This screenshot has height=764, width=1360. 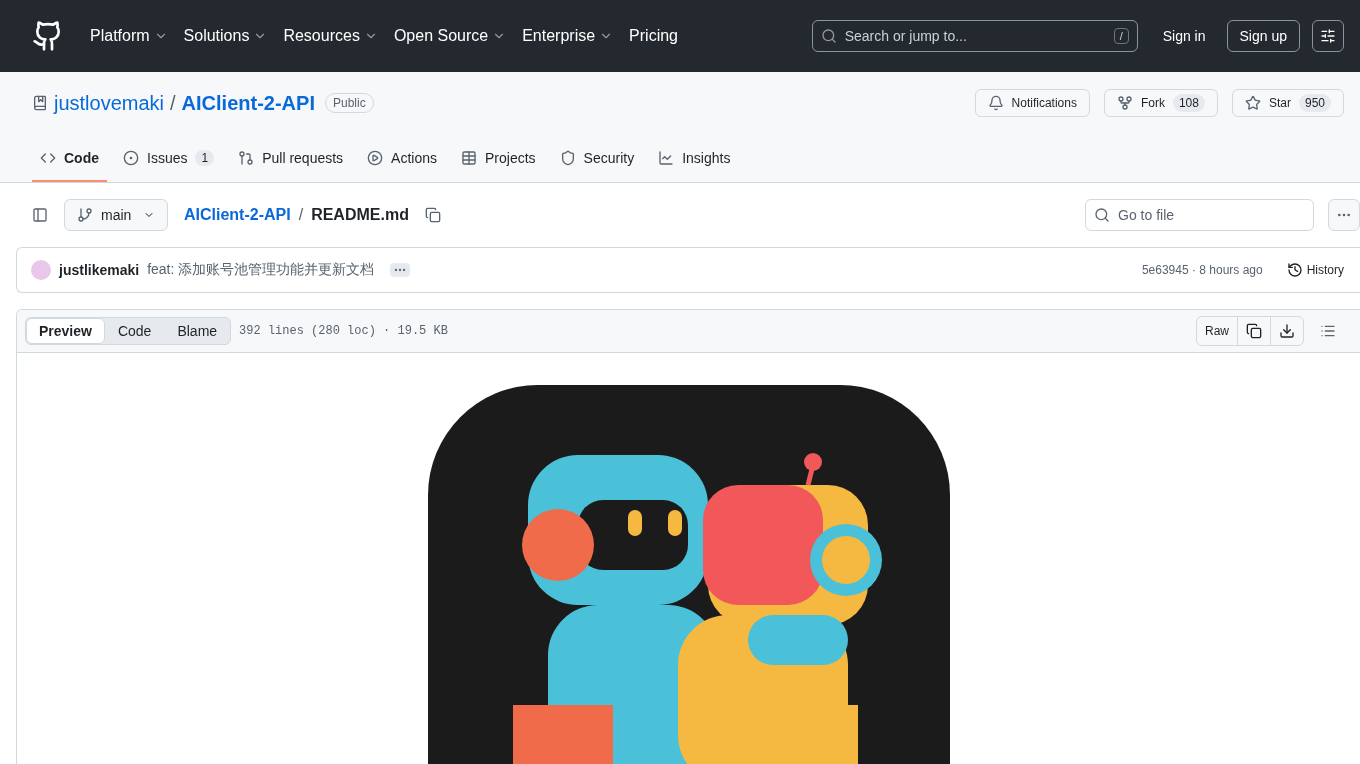 What do you see at coordinates (1124, 103) in the screenshot?
I see `fork-icon` at bounding box center [1124, 103].